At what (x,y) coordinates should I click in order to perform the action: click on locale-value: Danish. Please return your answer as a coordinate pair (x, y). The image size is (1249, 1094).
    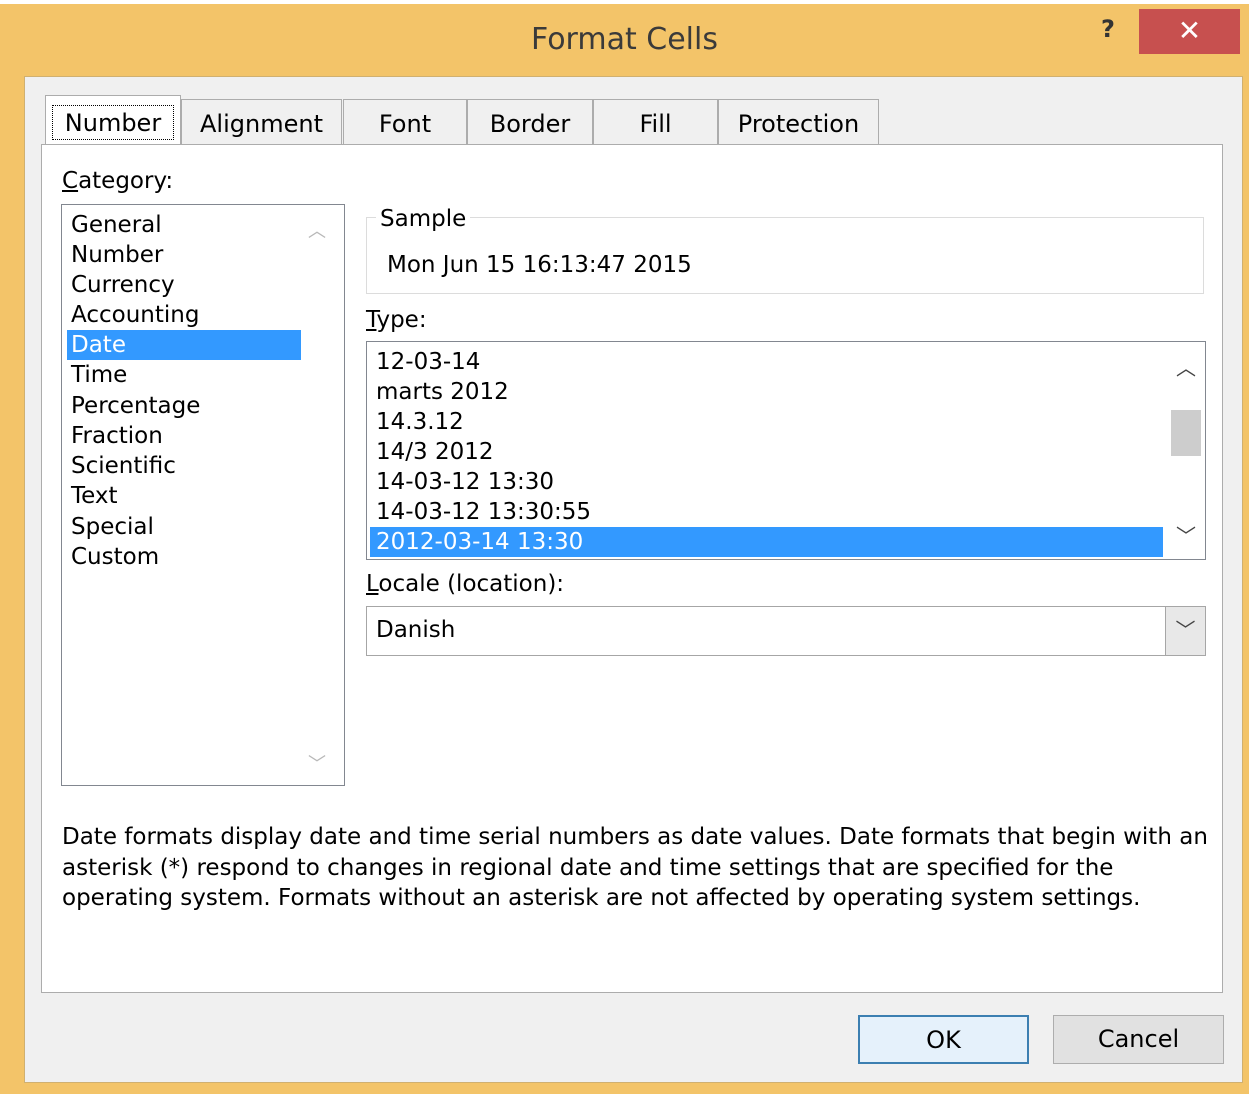
    Looking at the image, I should click on (416, 630).